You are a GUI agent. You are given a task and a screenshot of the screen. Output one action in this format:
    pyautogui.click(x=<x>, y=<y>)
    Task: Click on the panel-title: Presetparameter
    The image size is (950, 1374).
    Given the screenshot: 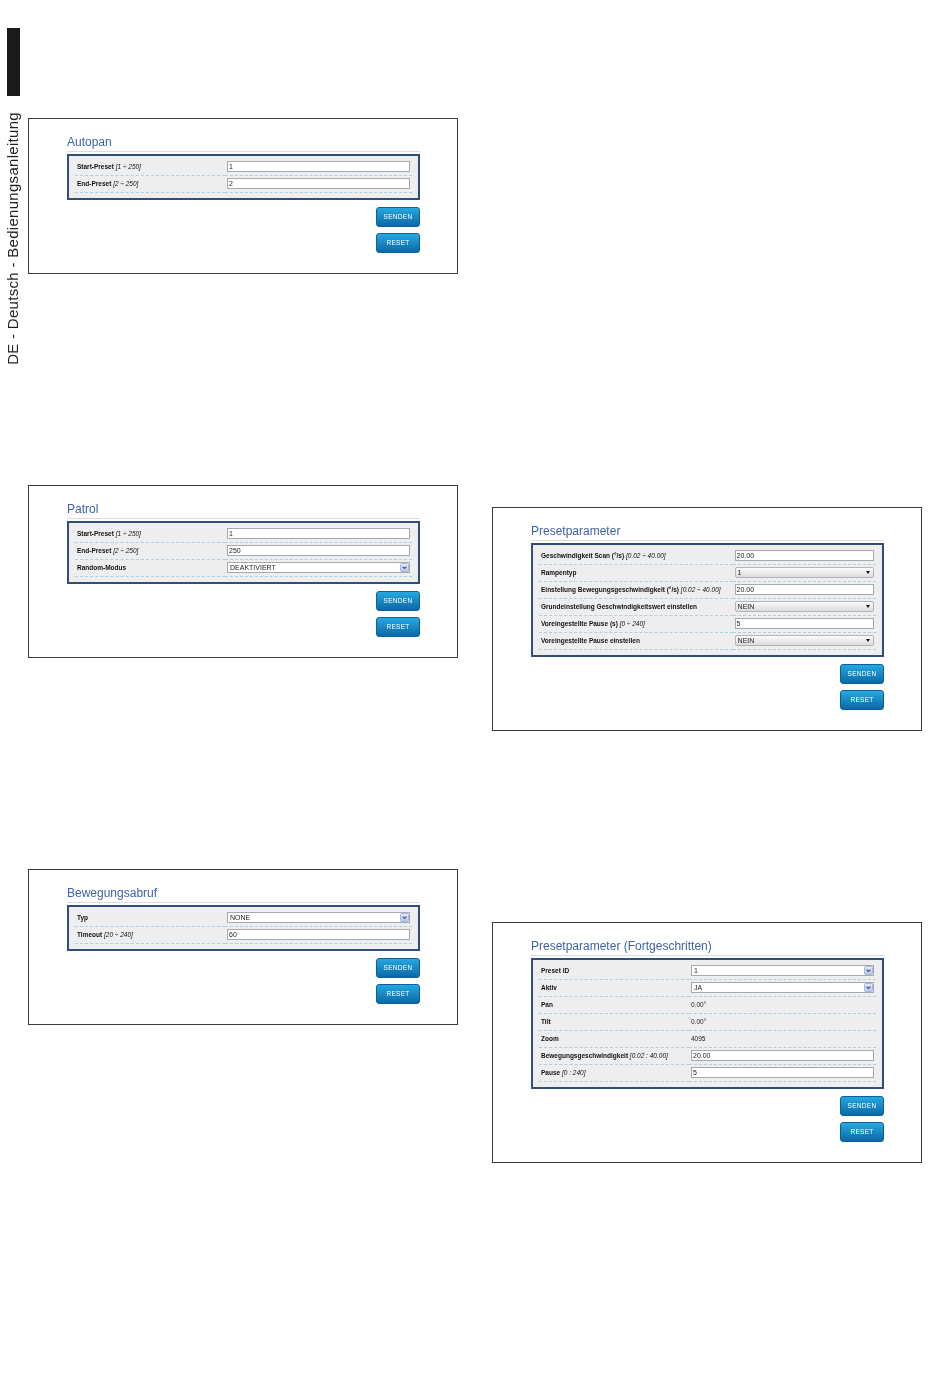 What is the action you would take?
    pyautogui.click(x=576, y=531)
    